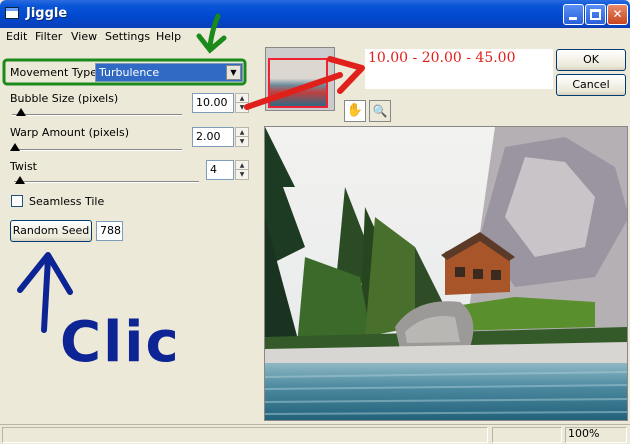 The width and height of the screenshot is (630, 444). What do you see at coordinates (46, 294) in the screenshot?
I see `blue-arrow` at bounding box center [46, 294].